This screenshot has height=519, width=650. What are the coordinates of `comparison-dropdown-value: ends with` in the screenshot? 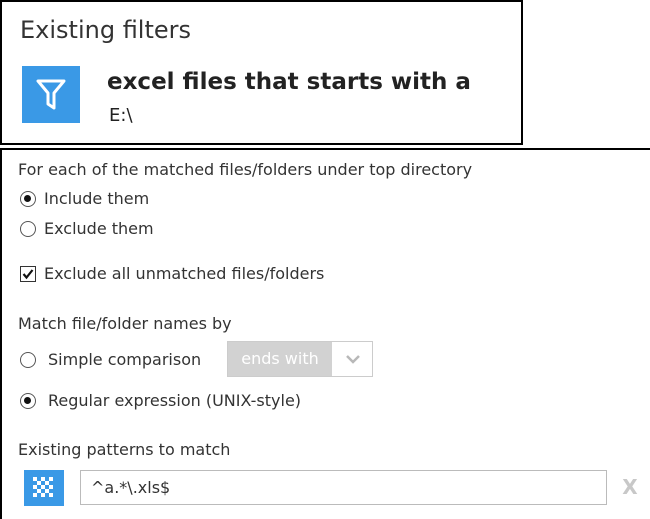 It's located at (280, 359).